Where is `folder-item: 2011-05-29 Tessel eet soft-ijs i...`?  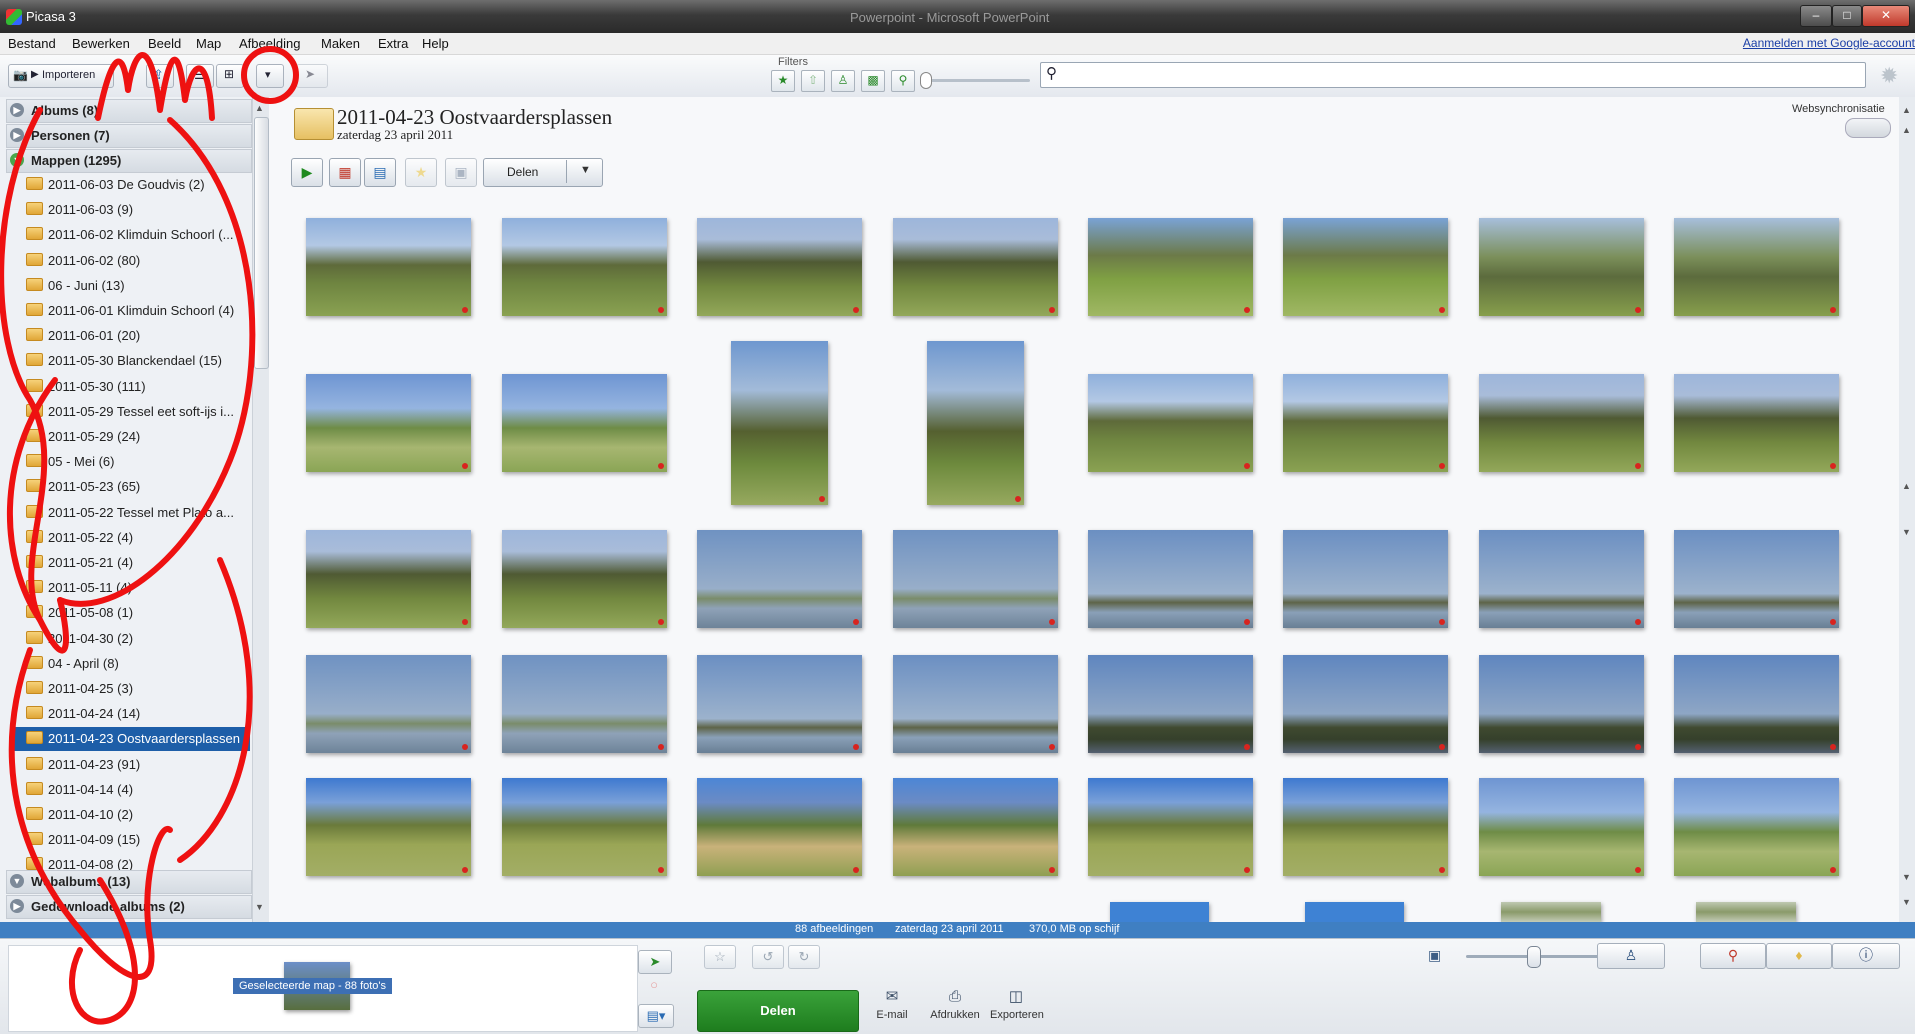
folder-item: 2011-05-29 Tessel eet soft-ijs i... is located at coordinates (137, 412).